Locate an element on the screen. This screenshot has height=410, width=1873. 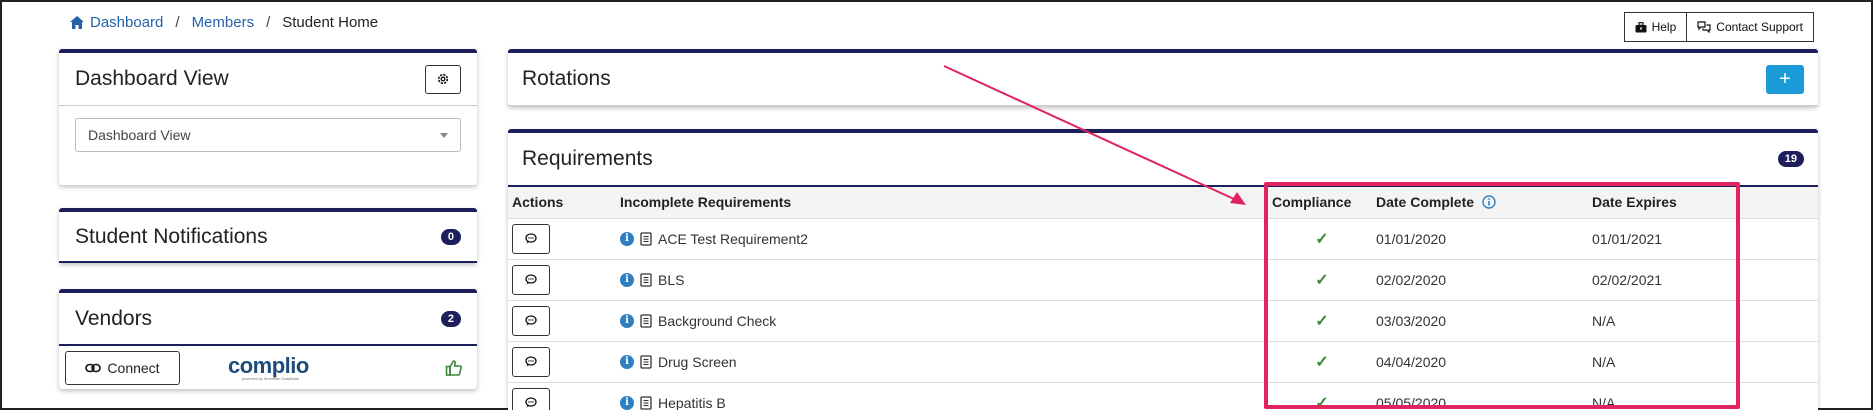
help-button: Help is located at coordinates (1655, 27).